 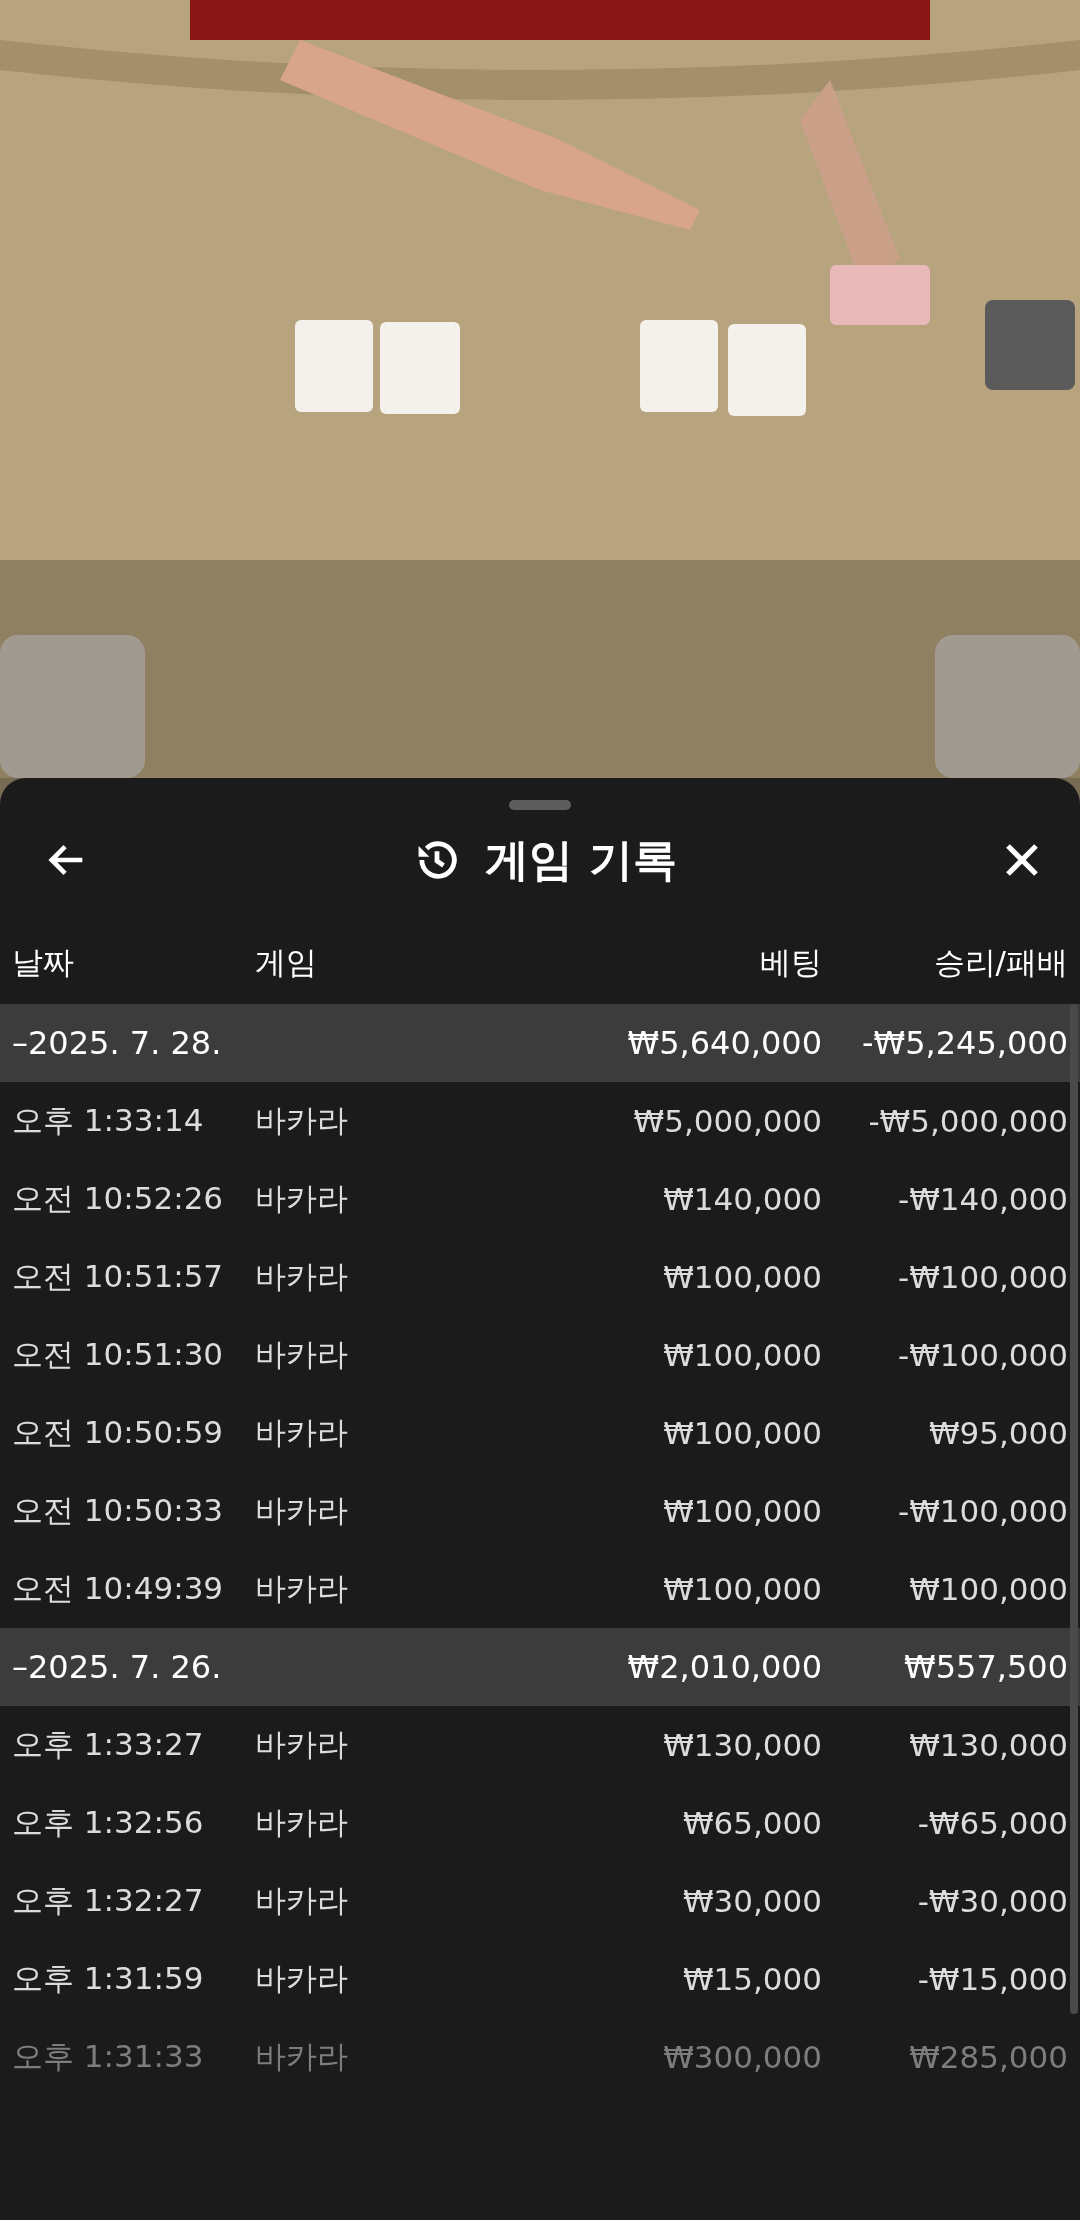 I want to click on bet-cell-text: ₩65,000, so click(x=751, y=1823).